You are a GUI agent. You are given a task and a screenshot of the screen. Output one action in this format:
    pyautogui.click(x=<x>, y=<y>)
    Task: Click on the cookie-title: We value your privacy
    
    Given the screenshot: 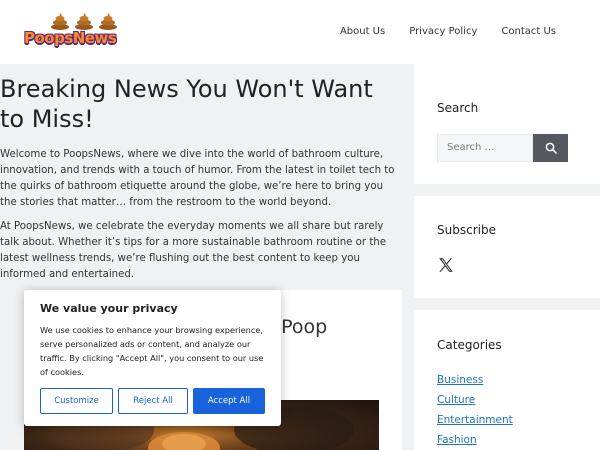 What is the action you would take?
    pyautogui.click(x=109, y=308)
    